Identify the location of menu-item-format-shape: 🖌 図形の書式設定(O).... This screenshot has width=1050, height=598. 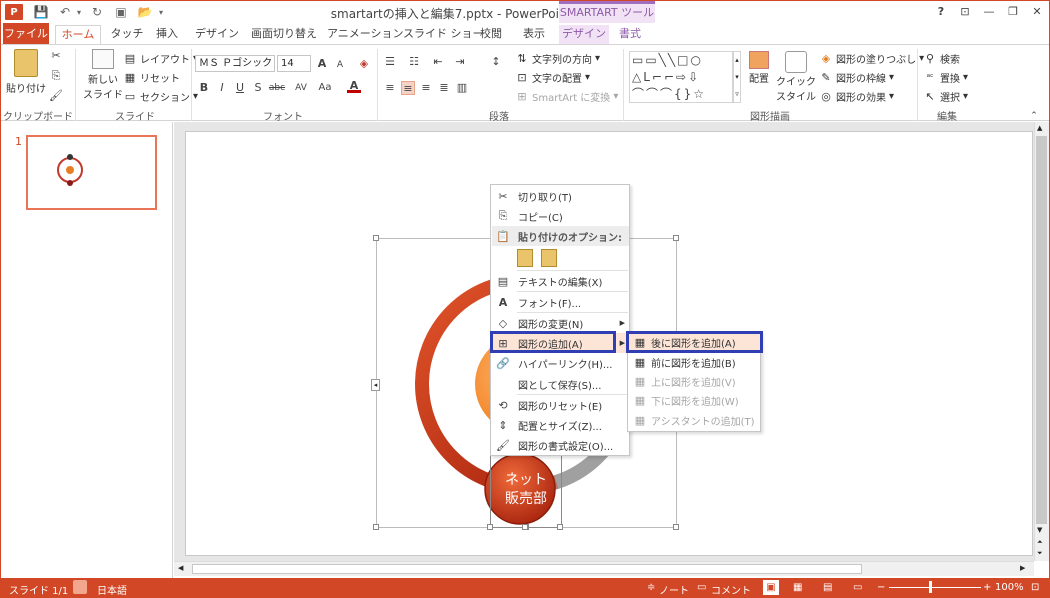
(560, 445).